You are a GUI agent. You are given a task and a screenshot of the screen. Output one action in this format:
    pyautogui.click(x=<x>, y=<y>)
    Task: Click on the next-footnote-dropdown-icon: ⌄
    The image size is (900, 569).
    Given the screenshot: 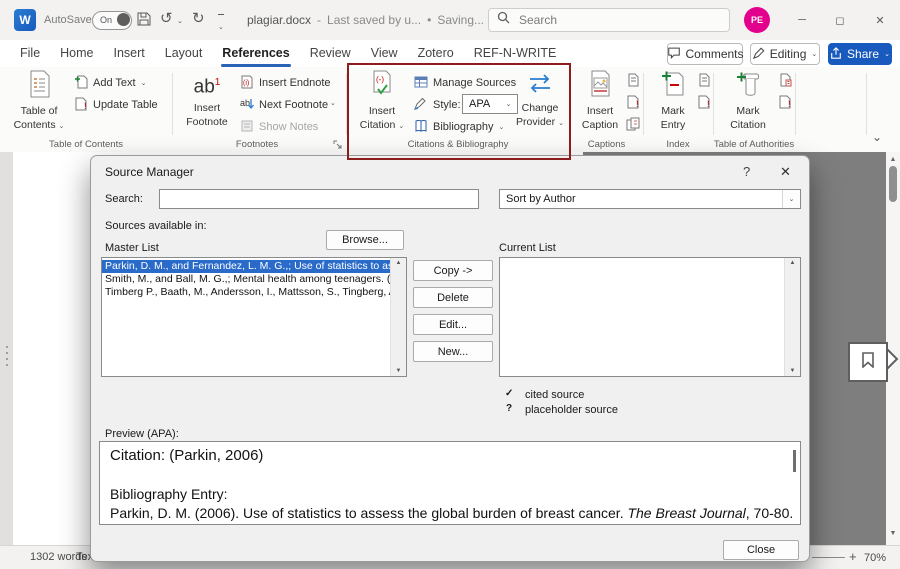 What is the action you would take?
    pyautogui.click(x=333, y=103)
    